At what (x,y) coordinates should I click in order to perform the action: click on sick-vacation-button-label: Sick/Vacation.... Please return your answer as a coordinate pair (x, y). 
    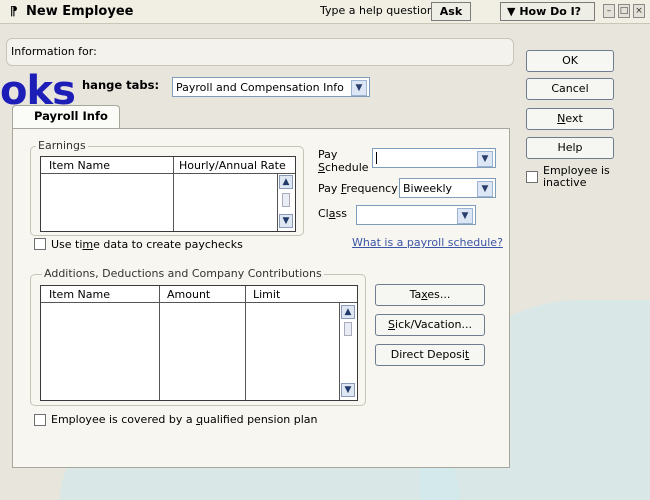
    Looking at the image, I should click on (430, 324).